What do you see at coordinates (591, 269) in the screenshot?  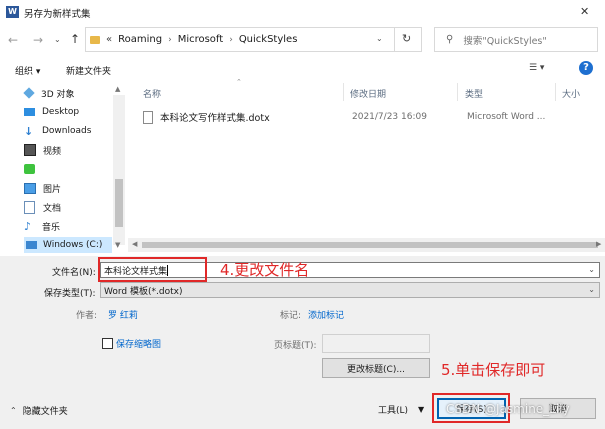 I see `filename-dropdown-icon: ⌄` at bounding box center [591, 269].